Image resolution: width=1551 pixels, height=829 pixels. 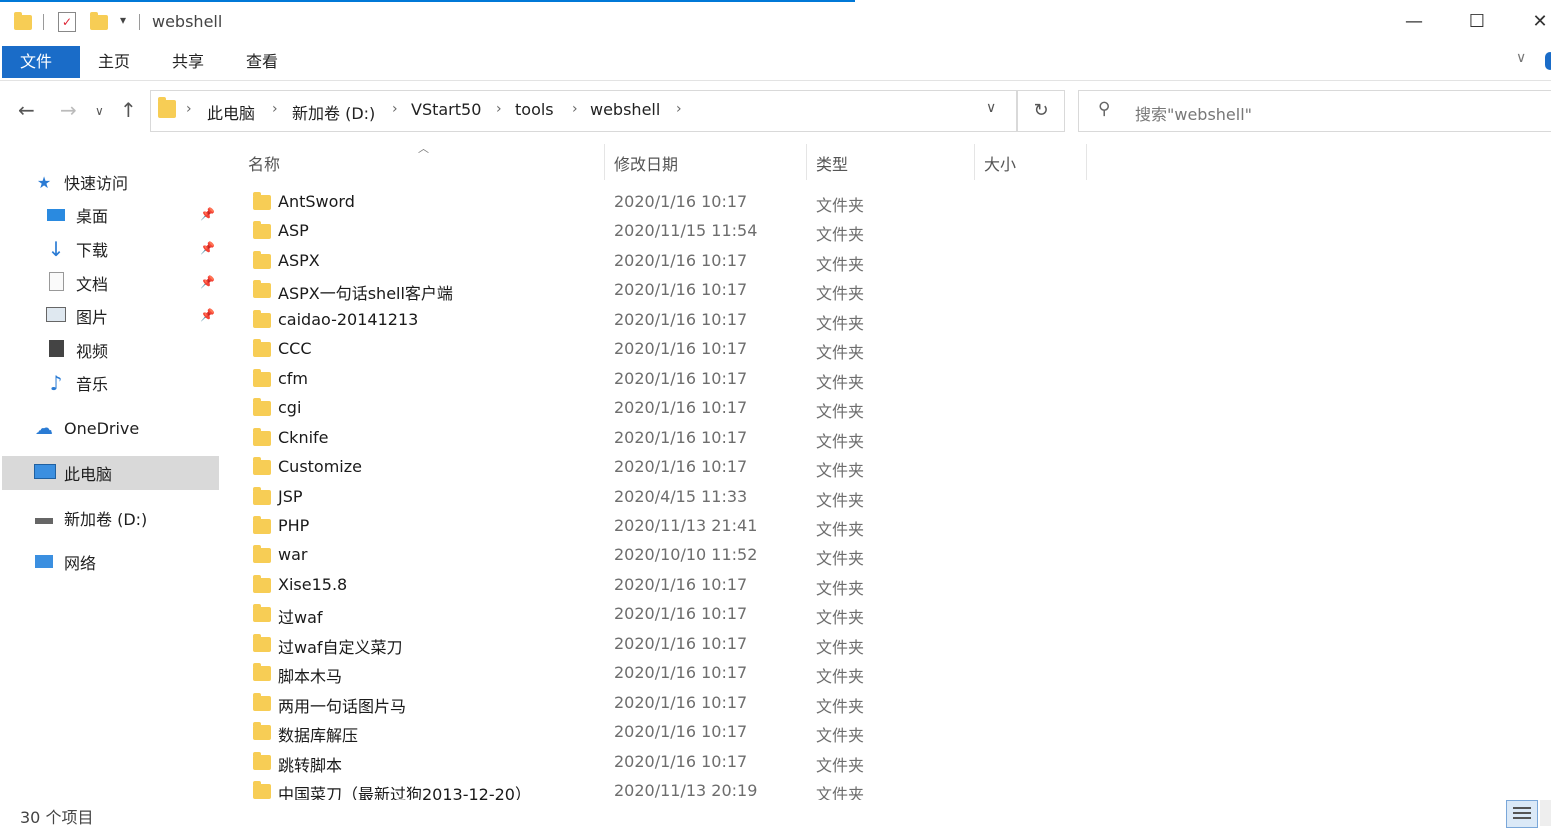 What do you see at coordinates (686, 525) in the screenshot?
I see `file-modified-date: 2020/11/13 21:41` at bounding box center [686, 525].